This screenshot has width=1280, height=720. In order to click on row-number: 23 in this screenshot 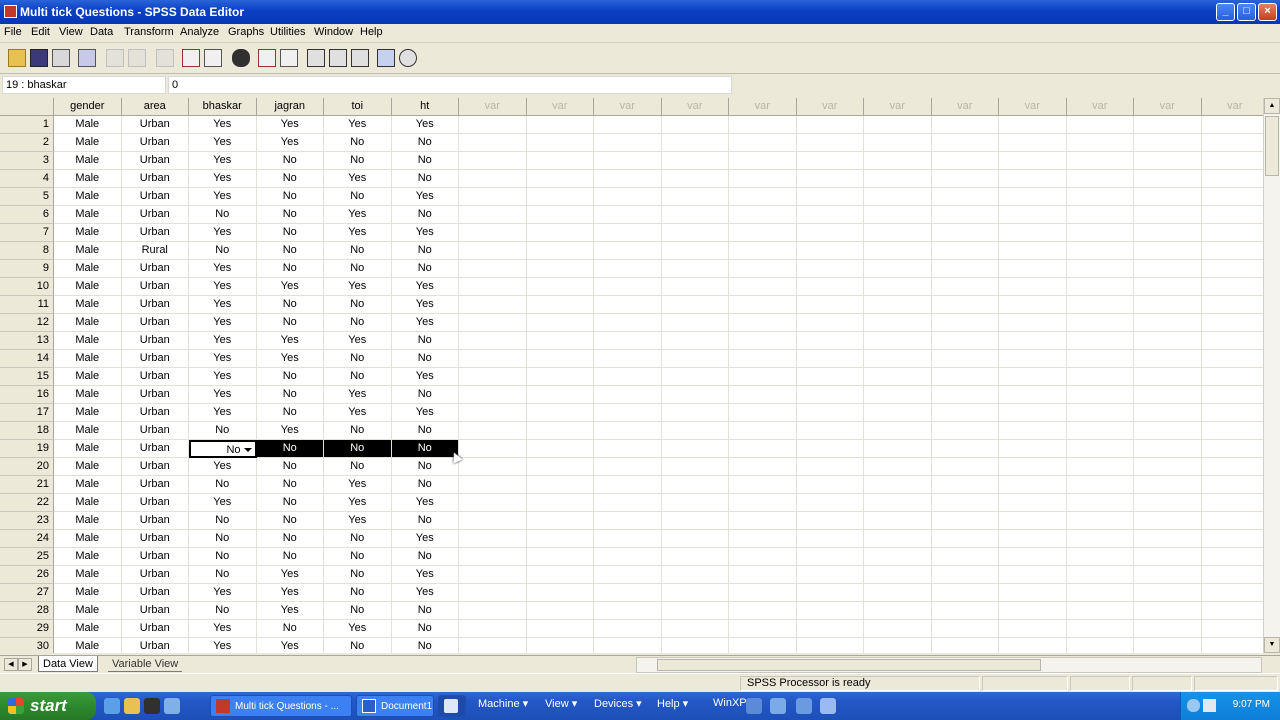, I will do `click(27, 521)`.